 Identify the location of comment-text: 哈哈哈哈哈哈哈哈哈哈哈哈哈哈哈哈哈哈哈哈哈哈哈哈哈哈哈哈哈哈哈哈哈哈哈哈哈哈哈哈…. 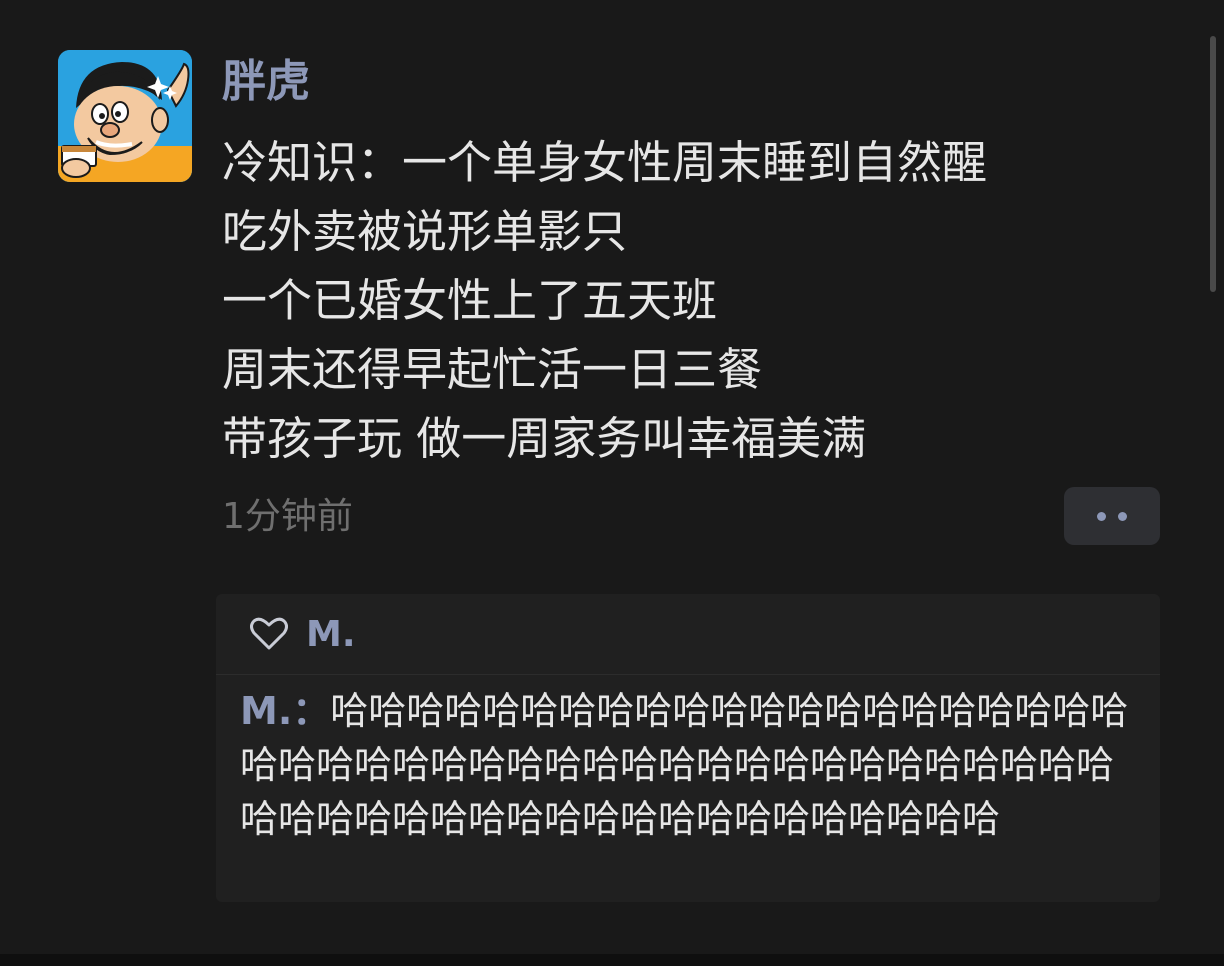
(684, 765).